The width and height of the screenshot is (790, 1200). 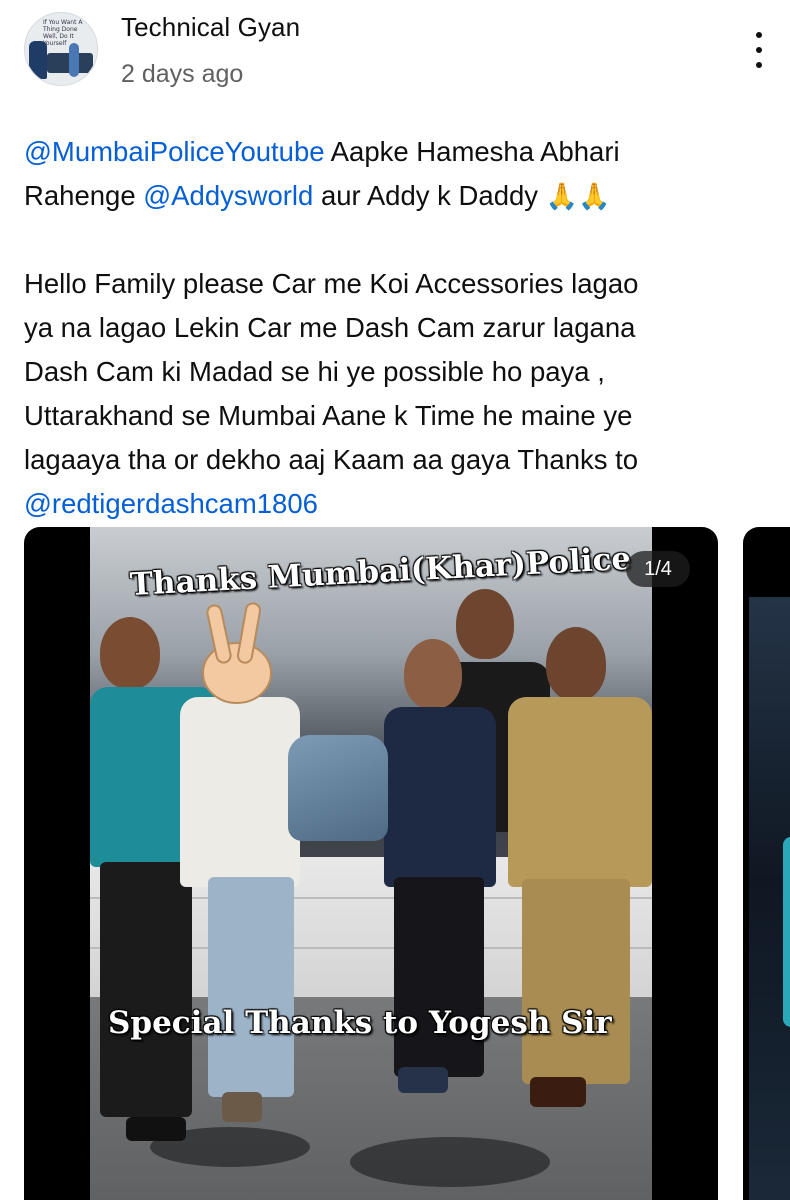 I want to click on image-page-counter: 1/4, so click(x=658, y=569).